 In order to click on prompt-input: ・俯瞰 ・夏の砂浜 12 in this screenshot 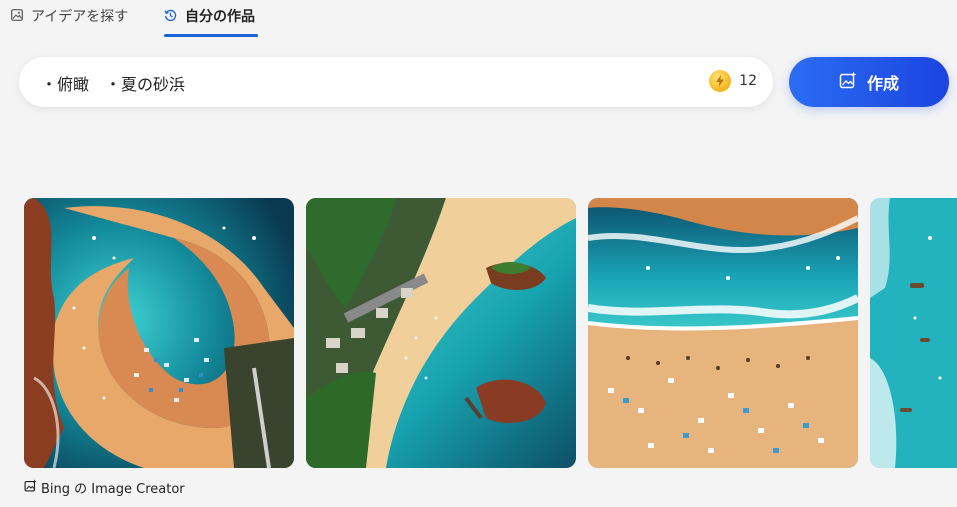, I will do `click(396, 82)`.